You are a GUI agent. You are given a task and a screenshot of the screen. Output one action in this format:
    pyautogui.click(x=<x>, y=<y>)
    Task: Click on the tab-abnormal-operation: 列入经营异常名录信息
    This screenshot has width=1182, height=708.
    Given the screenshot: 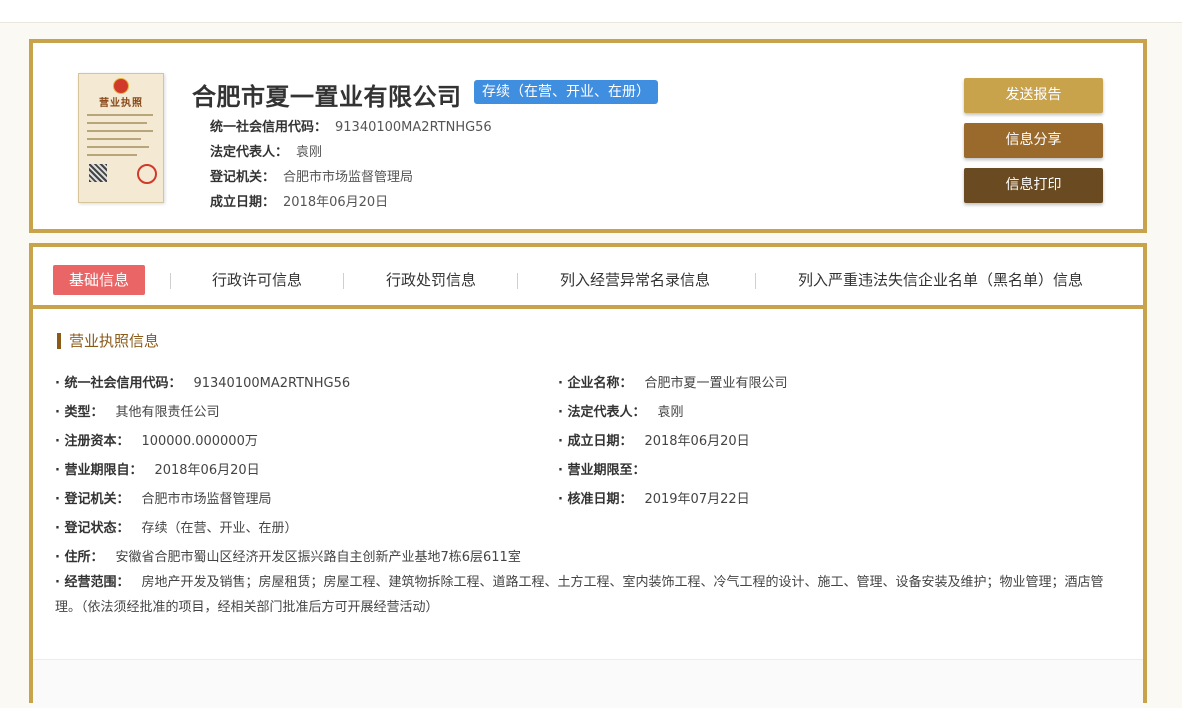 What is the action you would take?
    pyautogui.click(x=635, y=280)
    